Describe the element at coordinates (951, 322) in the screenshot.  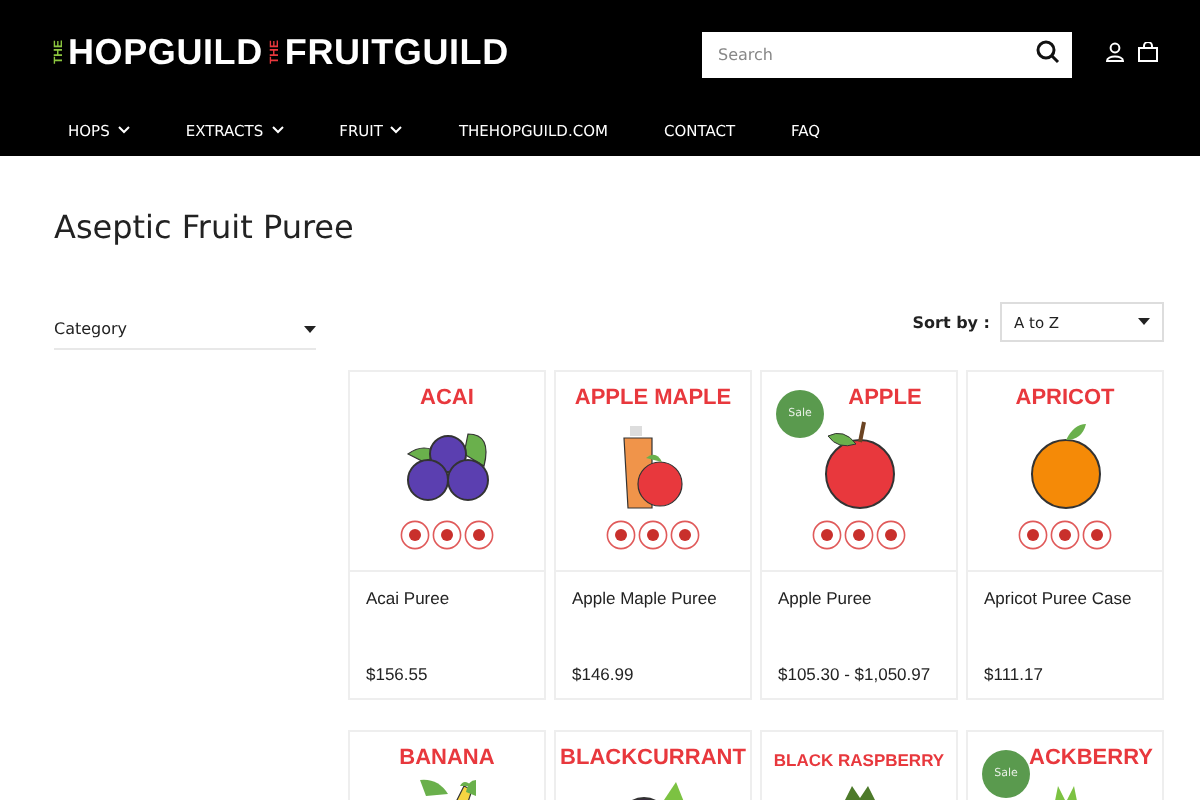
I see `sort-label: Sort by :` at that location.